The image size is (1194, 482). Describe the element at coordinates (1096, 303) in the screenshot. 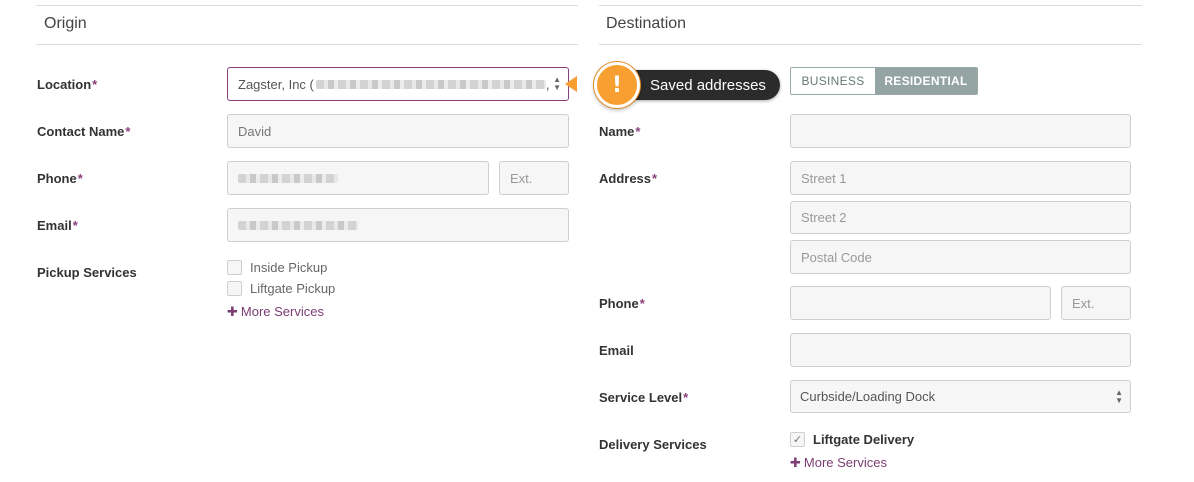

I see `destination-phone-ext-input: Ext.` at that location.